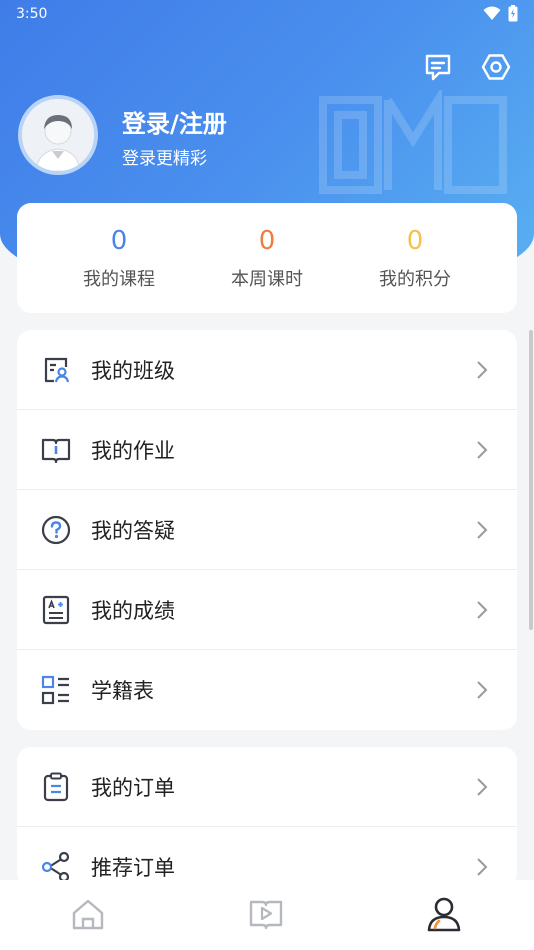  I want to click on video-book-icon, so click(266, 915).